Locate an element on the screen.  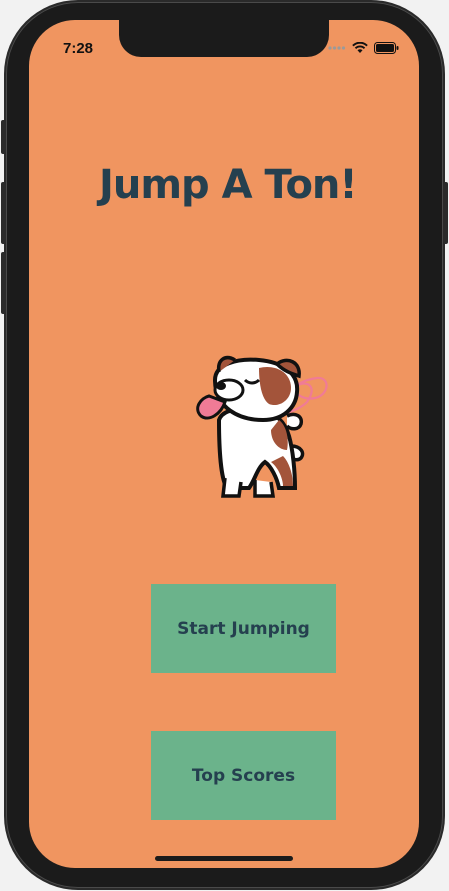
side-button-volume-up is located at coordinates (3, 213).